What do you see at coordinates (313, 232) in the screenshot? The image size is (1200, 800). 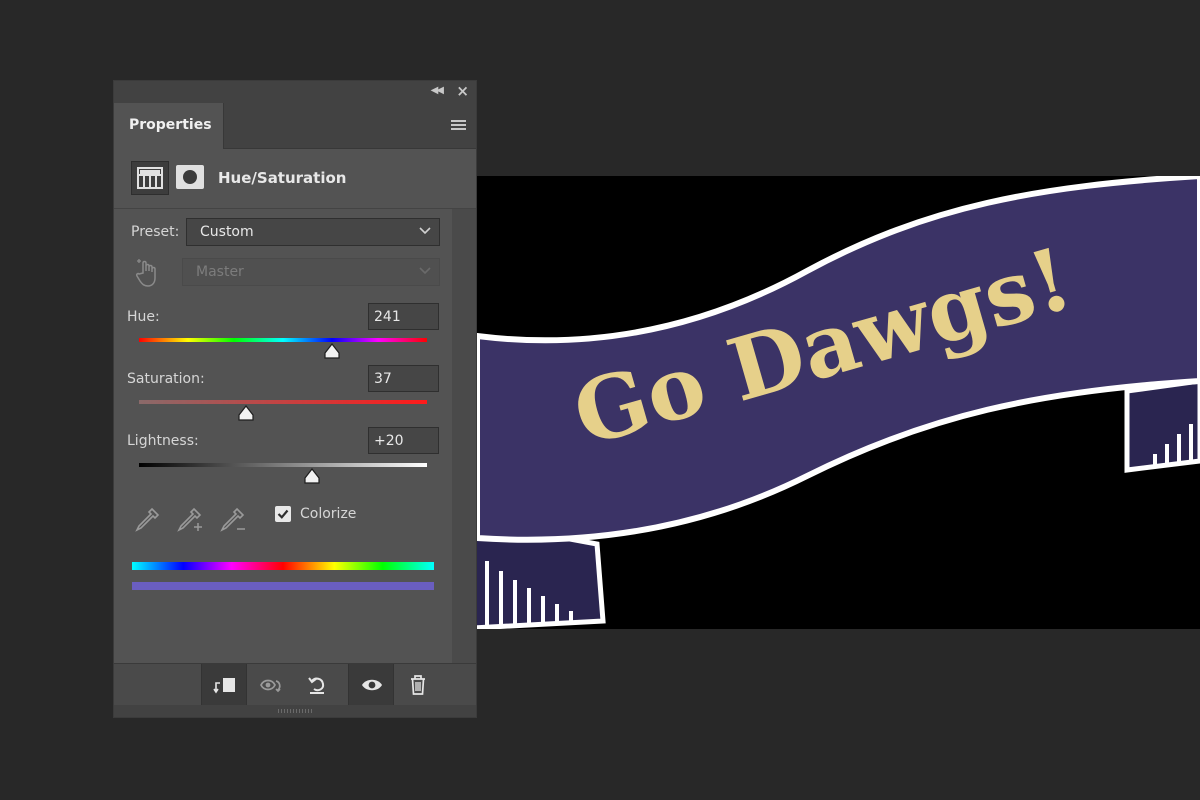 I see `preset-dropdown: Custom` at bounding box center [313, 232].